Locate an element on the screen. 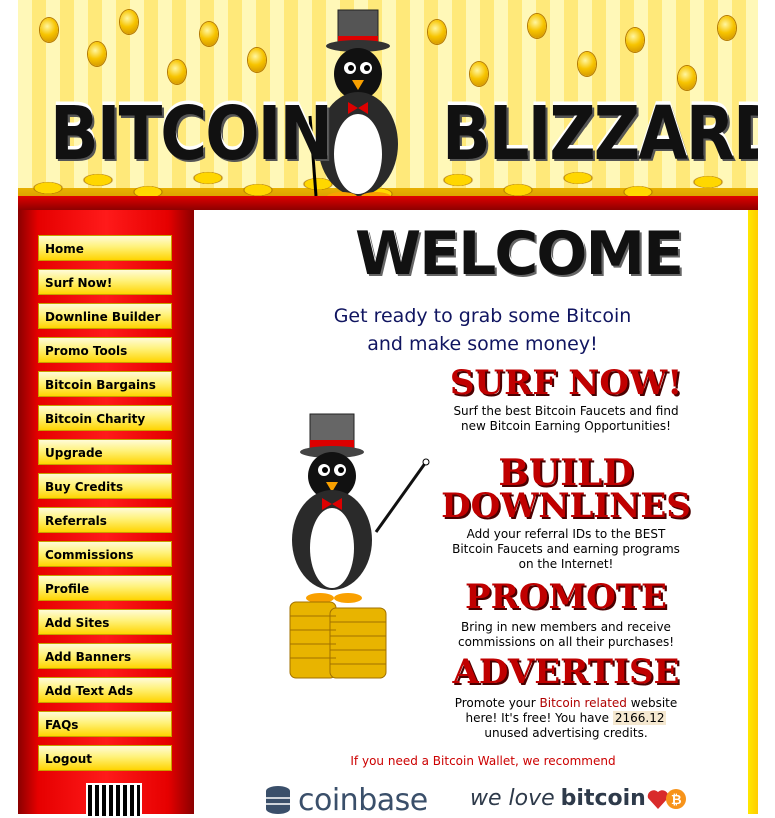 This screenshot has width=775, height=818. sidebar-item-bitcoin-bargains: Bitcoin Bargains is located at coordinates (105, 384).